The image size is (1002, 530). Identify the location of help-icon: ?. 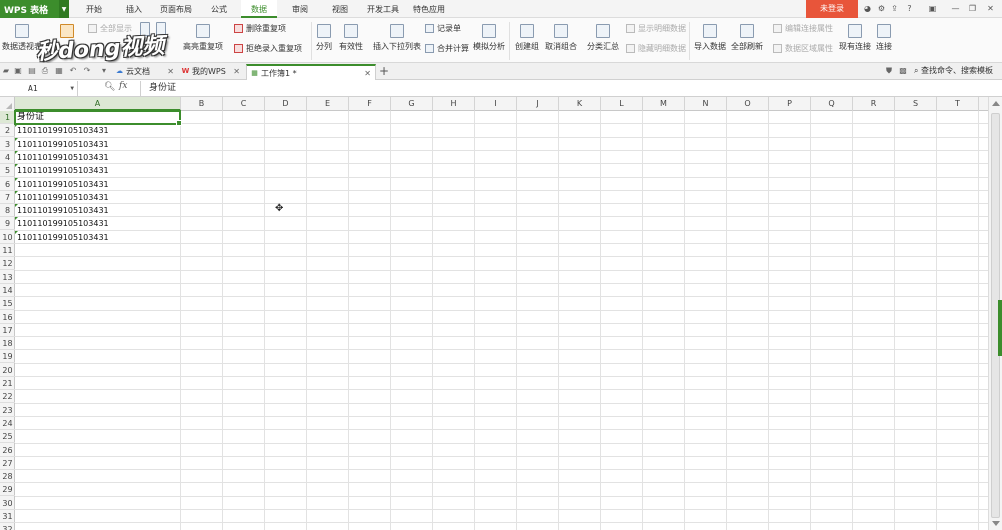
(909, 8).